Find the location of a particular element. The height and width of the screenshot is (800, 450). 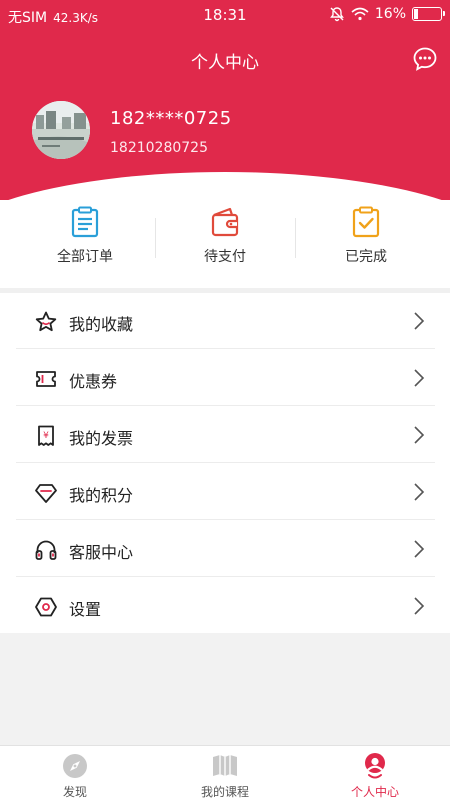

tab-my-courses: 我的课程 is located at coordinates (225, 776).